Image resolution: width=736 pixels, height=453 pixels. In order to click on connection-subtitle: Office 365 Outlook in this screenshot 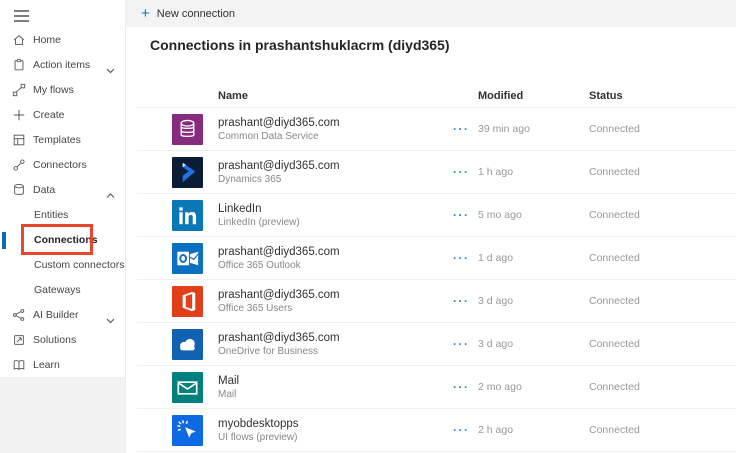, I will do `click(259, 265)`.